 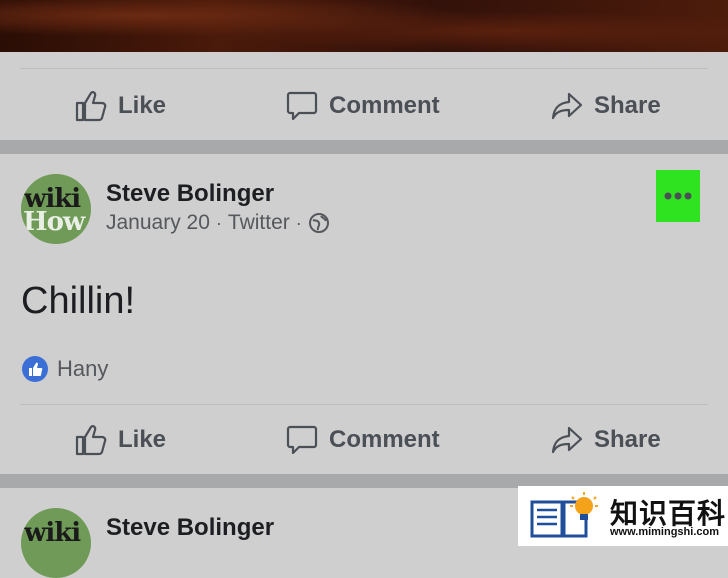 I want to click on avatar: wiki, so click(x=56, y=543).